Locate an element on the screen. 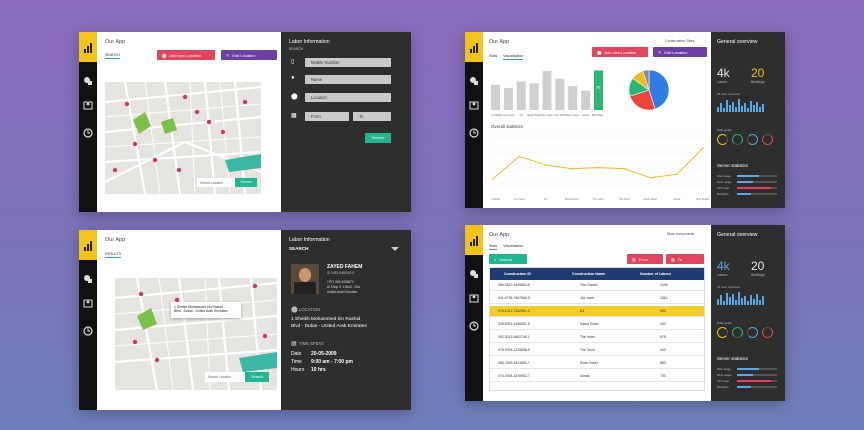 This screenshot has width=864, height=430. map-view: Search Location Search is located at coordinates (183, 138).